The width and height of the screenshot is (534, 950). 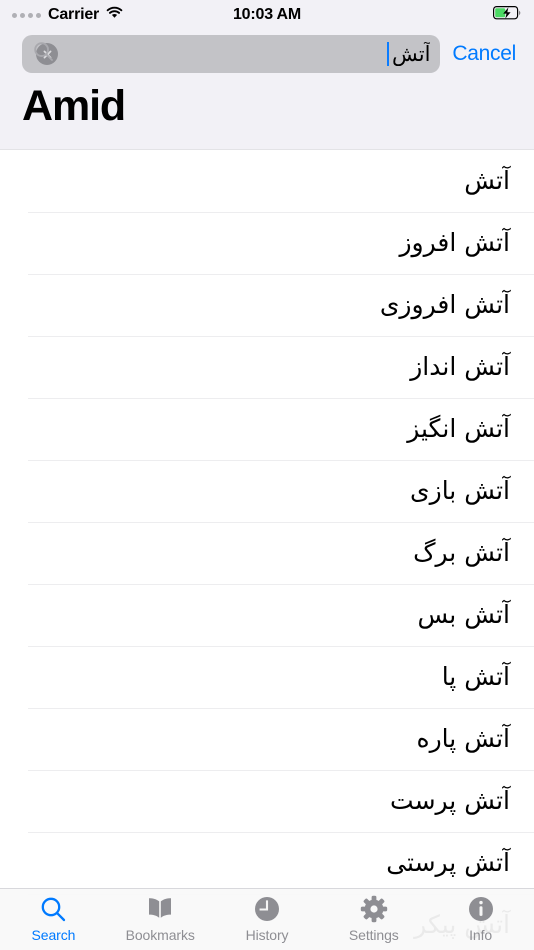 I want to click on tab-settings-label: Settings, so click(x=373, y=935).